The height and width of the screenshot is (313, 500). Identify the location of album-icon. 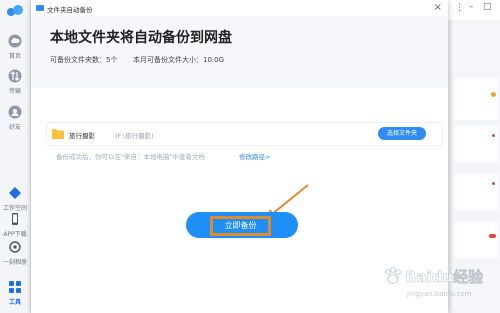
(15, 247).